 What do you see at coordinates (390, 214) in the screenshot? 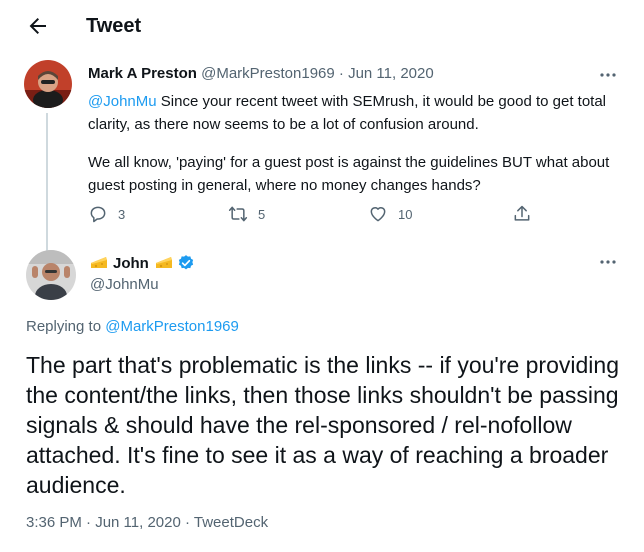
I see `like-button: 10` at bounding box center [390, 214].